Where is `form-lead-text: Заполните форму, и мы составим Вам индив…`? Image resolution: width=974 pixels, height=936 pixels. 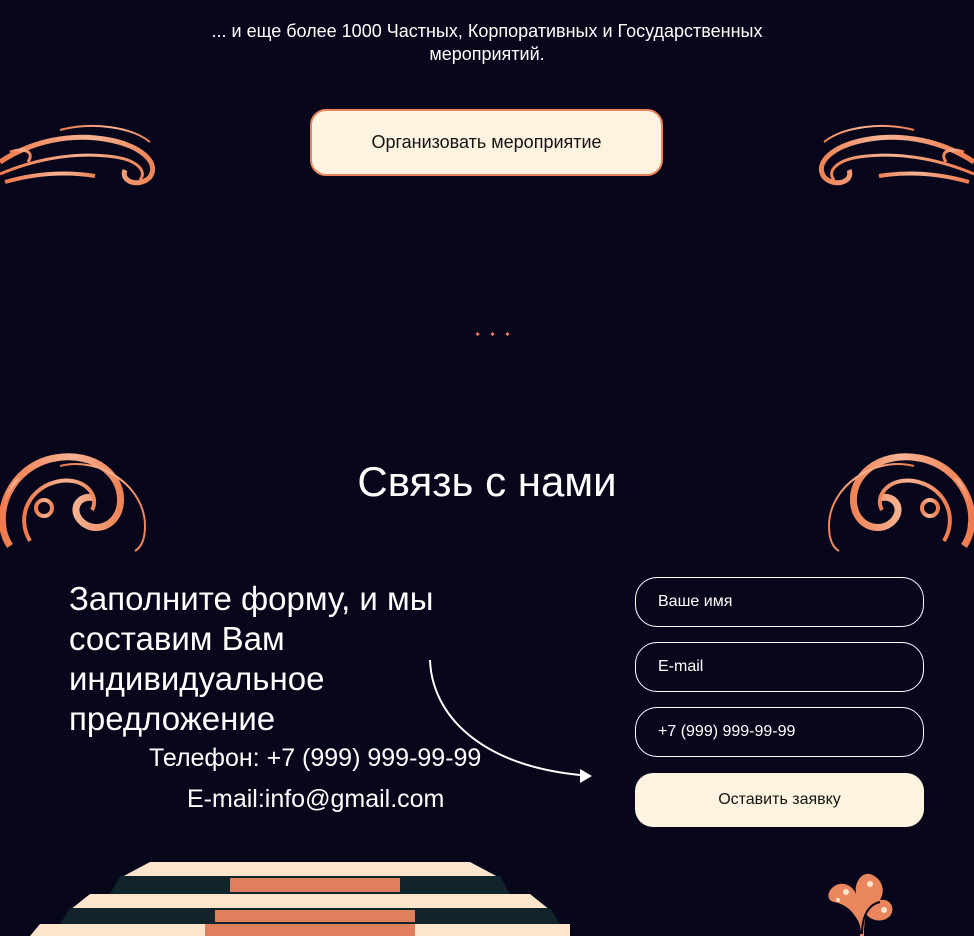
form-lead-text: Заполните форму, и мы составим Вам индив… is located at coordinates (251, 658).